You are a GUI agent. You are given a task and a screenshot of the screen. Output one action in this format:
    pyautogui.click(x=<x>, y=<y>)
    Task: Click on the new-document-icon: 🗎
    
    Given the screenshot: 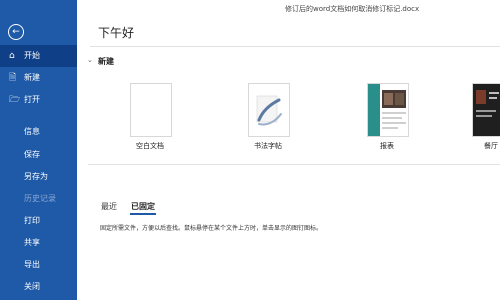 What is the action you would take?
    pyautogui.click(x=13, y=78)
    